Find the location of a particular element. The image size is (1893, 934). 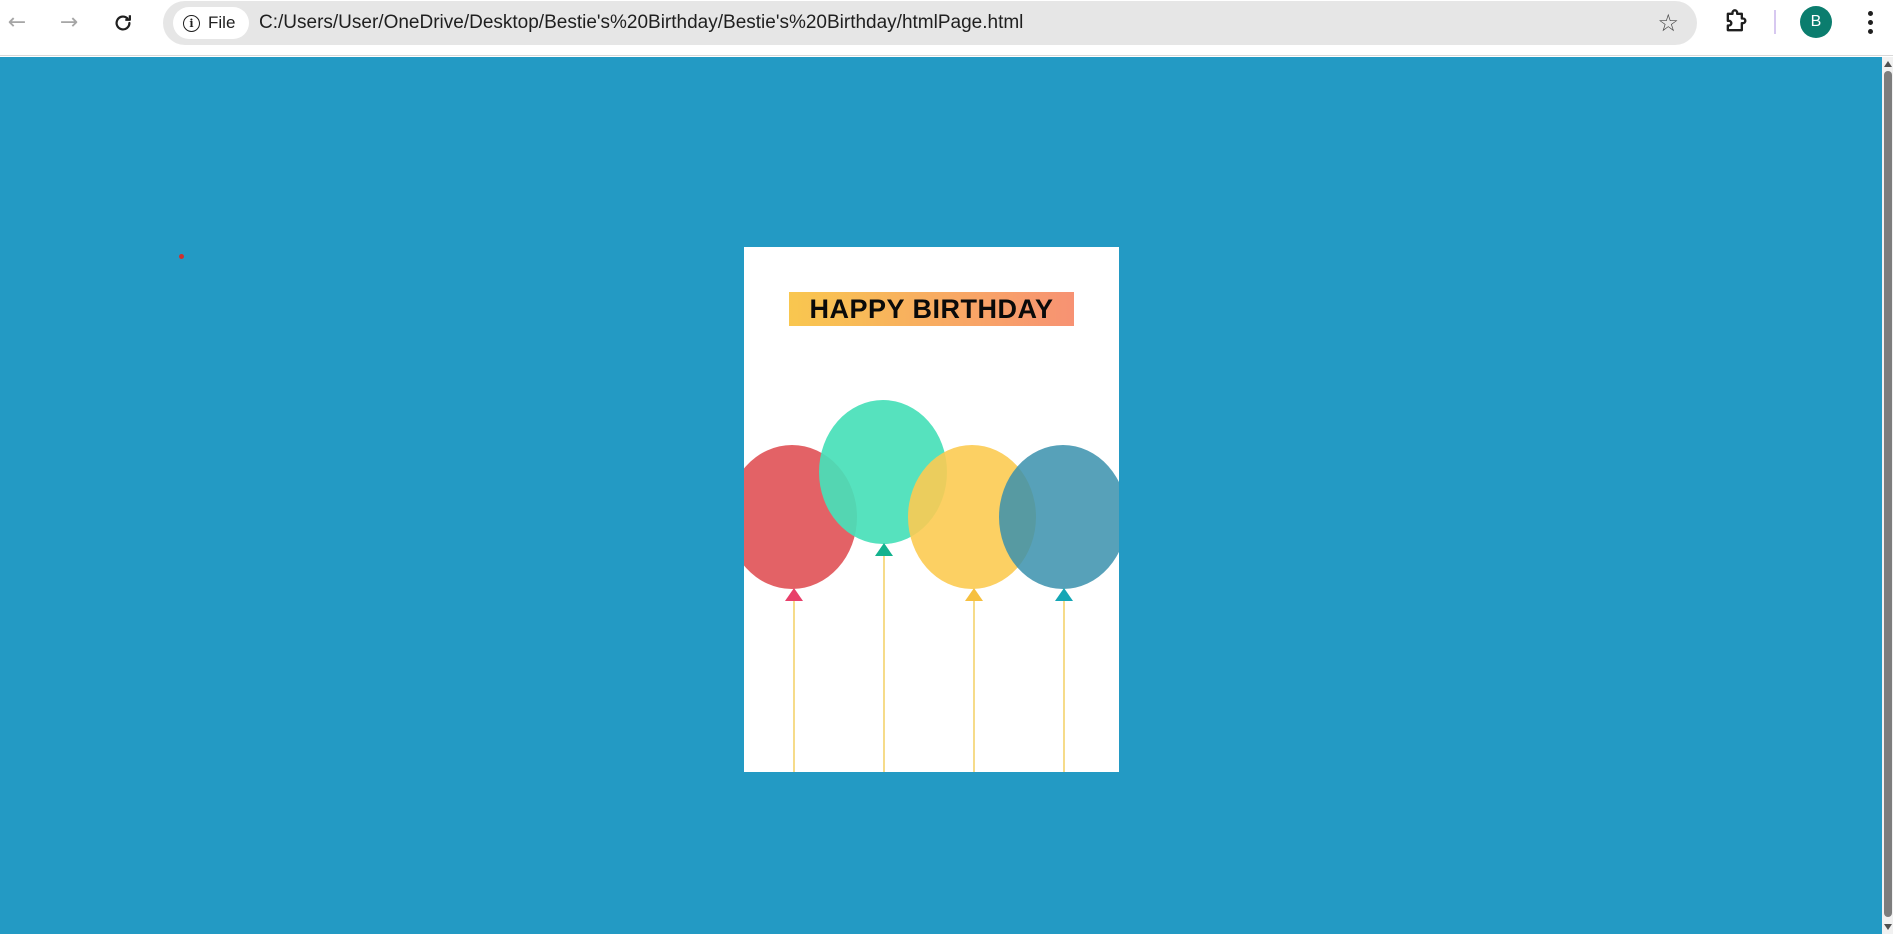

scroll-down-arrow-icon is located at coordinates (1888, 927).